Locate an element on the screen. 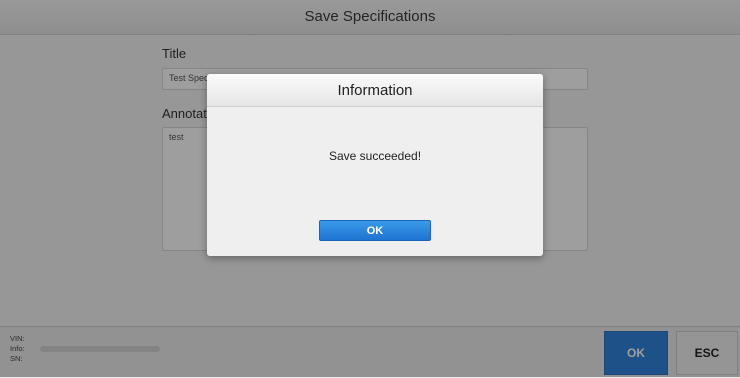 The width and height of the screenshot is (740, 378). dialog-title: Information is located at coordinates (375, 90).